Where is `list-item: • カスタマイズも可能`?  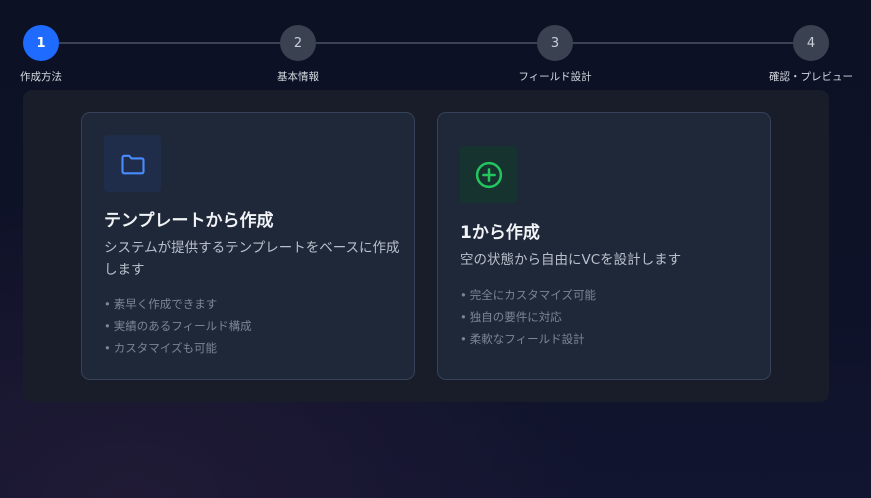
list-item: • カスタマイズも可能 is located at coordinates (160, 348).